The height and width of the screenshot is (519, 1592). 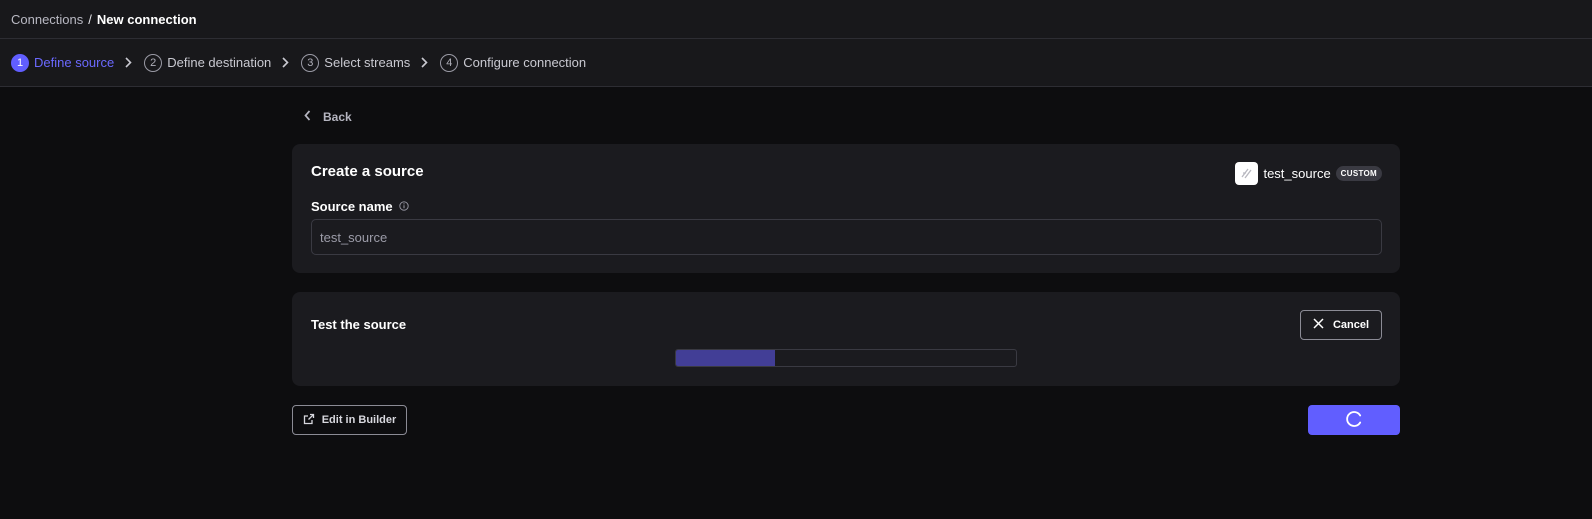 What do you see at coordinates (1247, 173) in the screenshot?
I see `builder-logo-icon` at bounding box center [1247, 173].